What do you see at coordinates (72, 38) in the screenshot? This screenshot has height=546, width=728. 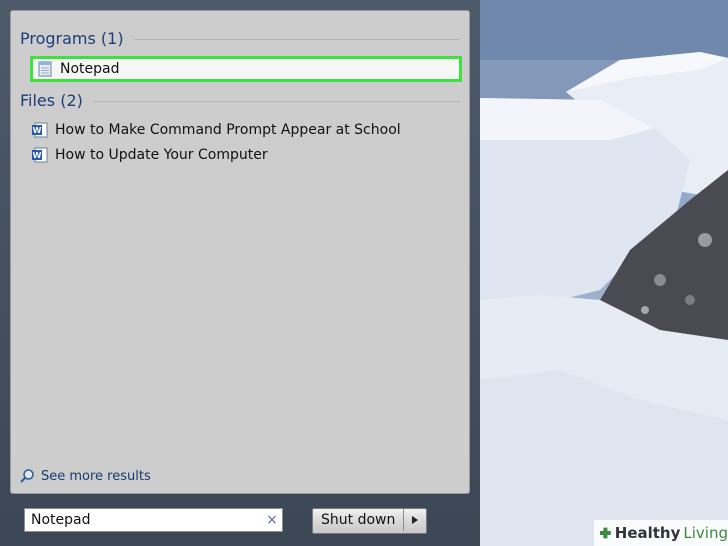 I see `programs-header-label: Programs (1)` at bounding box center [72, 38].